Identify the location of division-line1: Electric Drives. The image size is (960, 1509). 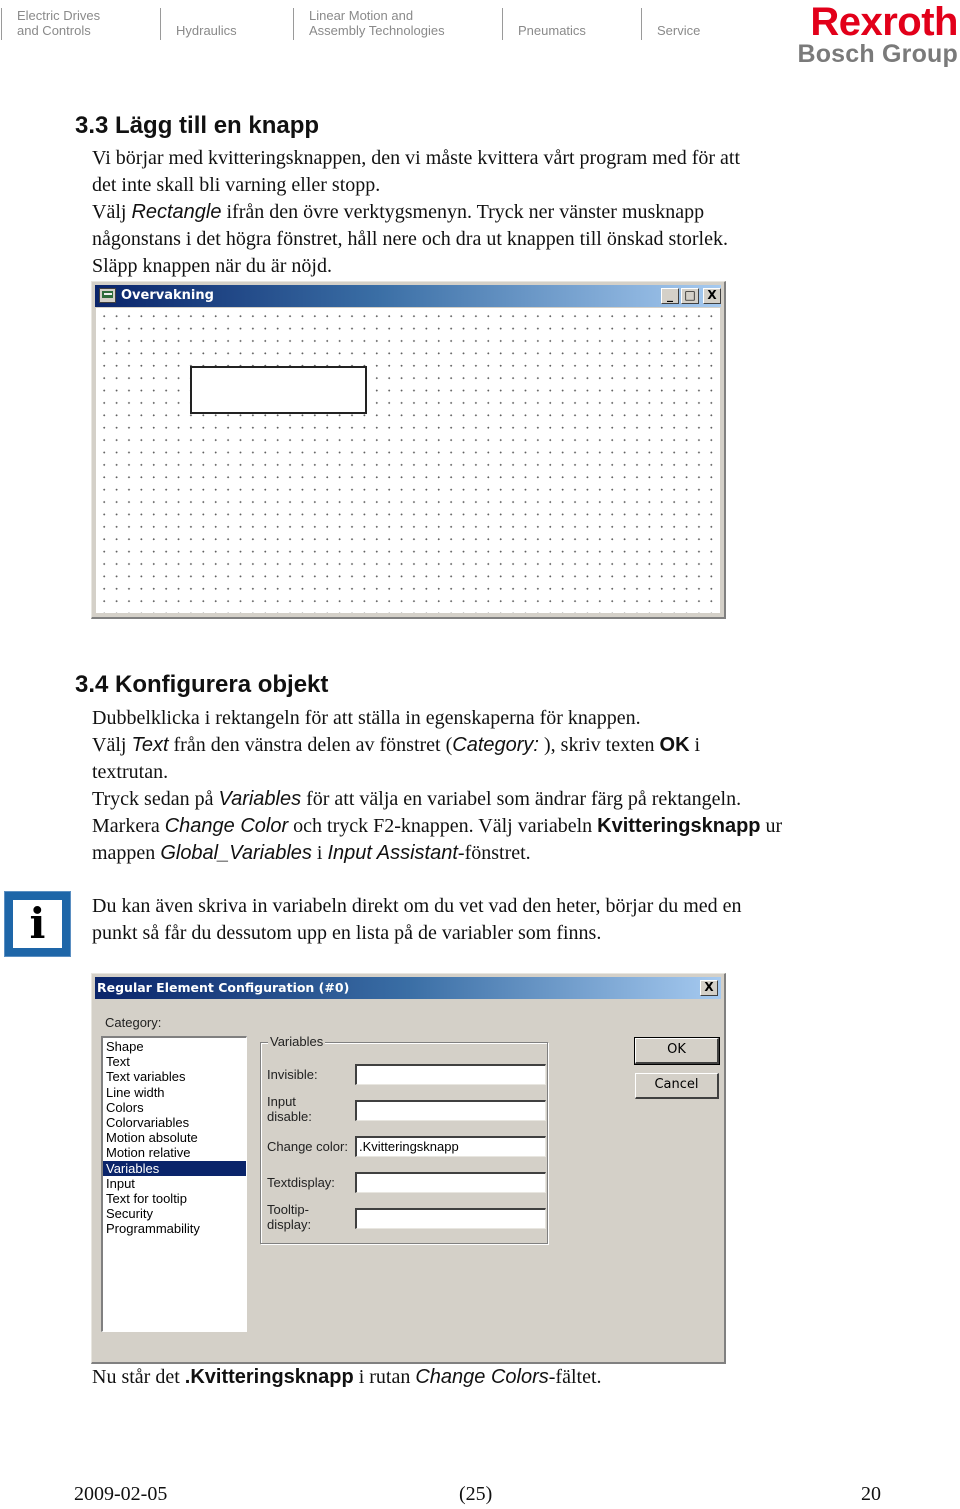
(59, 15).